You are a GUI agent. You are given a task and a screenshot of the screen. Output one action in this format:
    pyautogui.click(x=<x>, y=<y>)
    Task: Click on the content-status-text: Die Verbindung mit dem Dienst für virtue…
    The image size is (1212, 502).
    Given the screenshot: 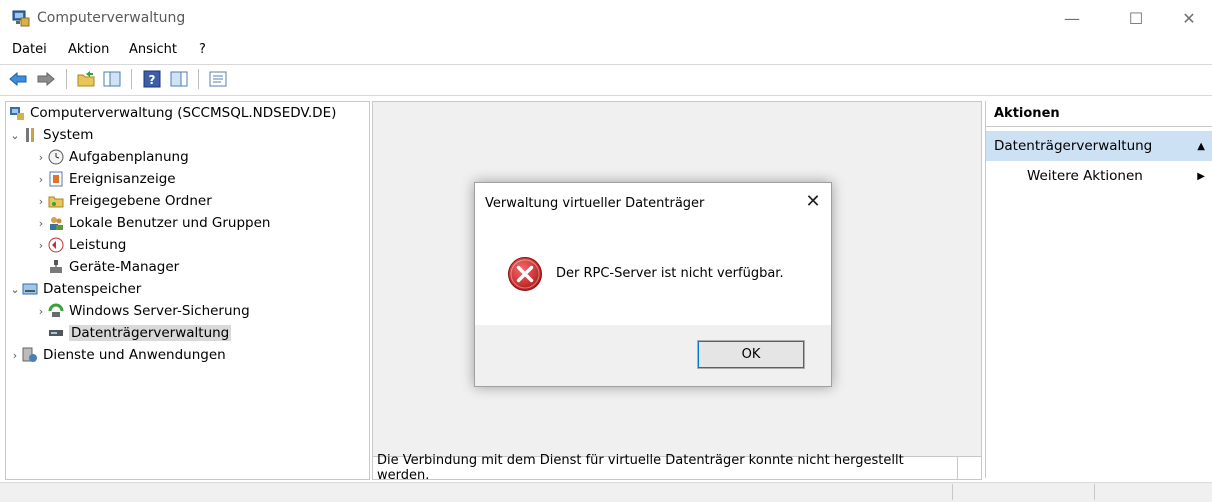 What is the action you would take?
    pyautogui.click(x=665, y=468)
    